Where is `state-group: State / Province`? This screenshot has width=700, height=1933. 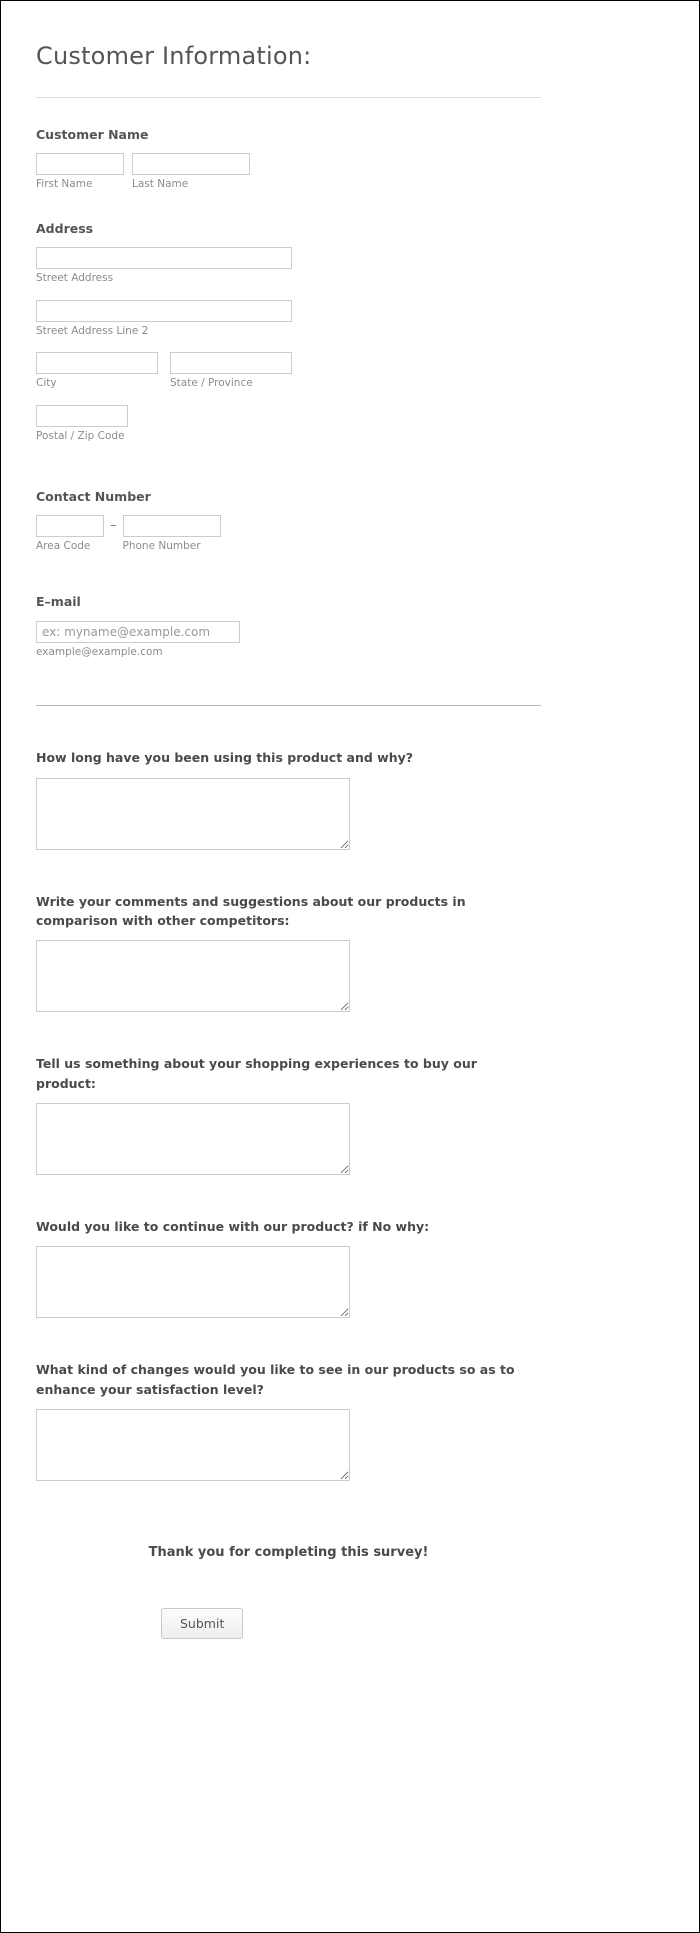 state-group: State / Province is located at coordinates (231, 371).